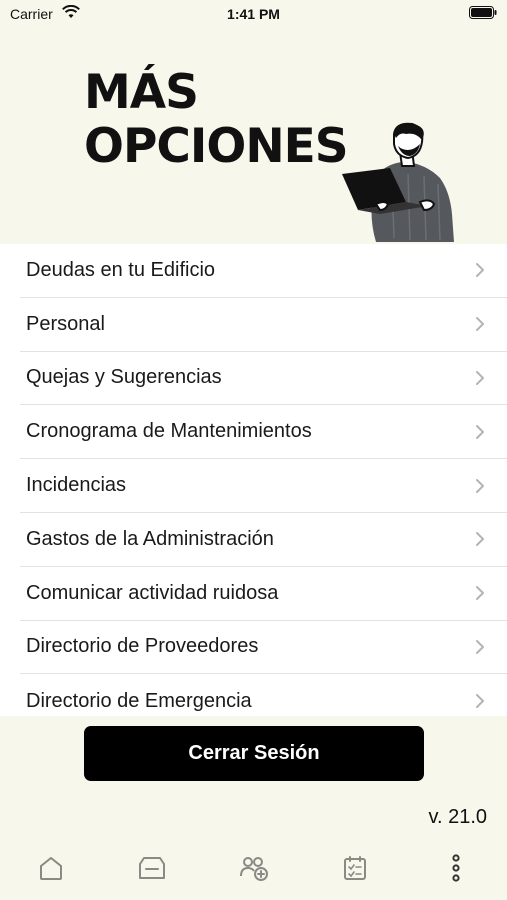 The width and height of the screenshot is (507, 900). Describe the element at coordinates (152, 592) in the screenshot. I see `menu-item-label: Comunicar actividad ruidosa` at that location.